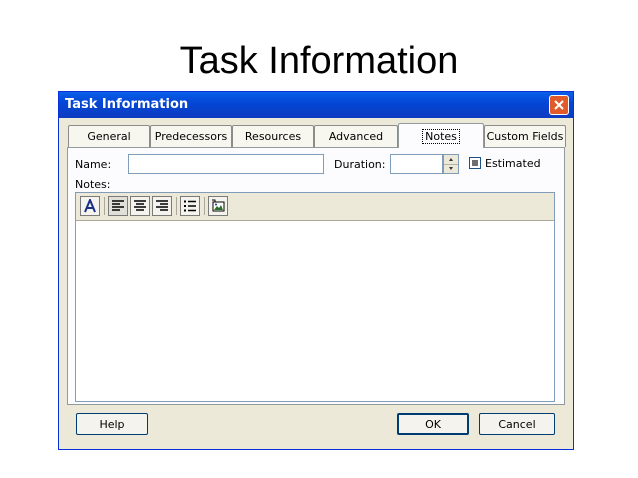 The height and width of the screenshot is (478, 638). Describe the element at coordinates (517, 424) in the screenshot. I see `cancel-button: Cancel` at that location.